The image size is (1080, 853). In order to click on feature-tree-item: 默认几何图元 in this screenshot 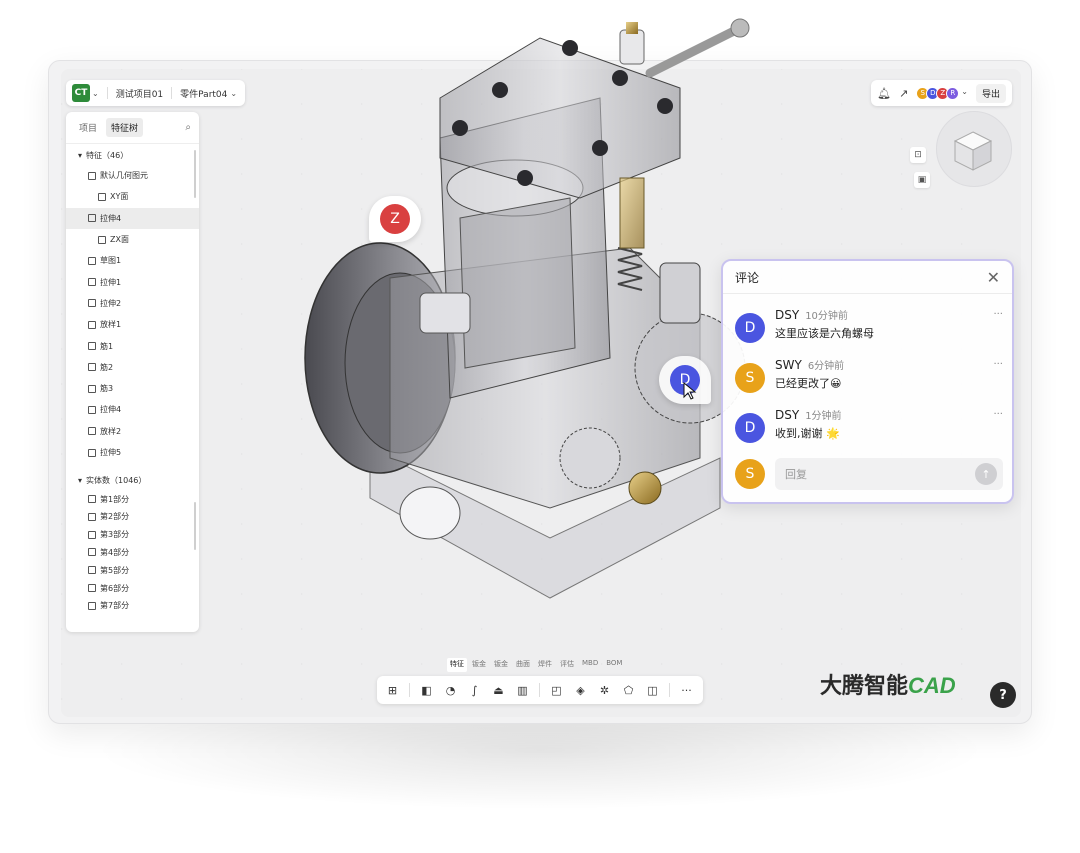, I will do `click(132, 175)`.